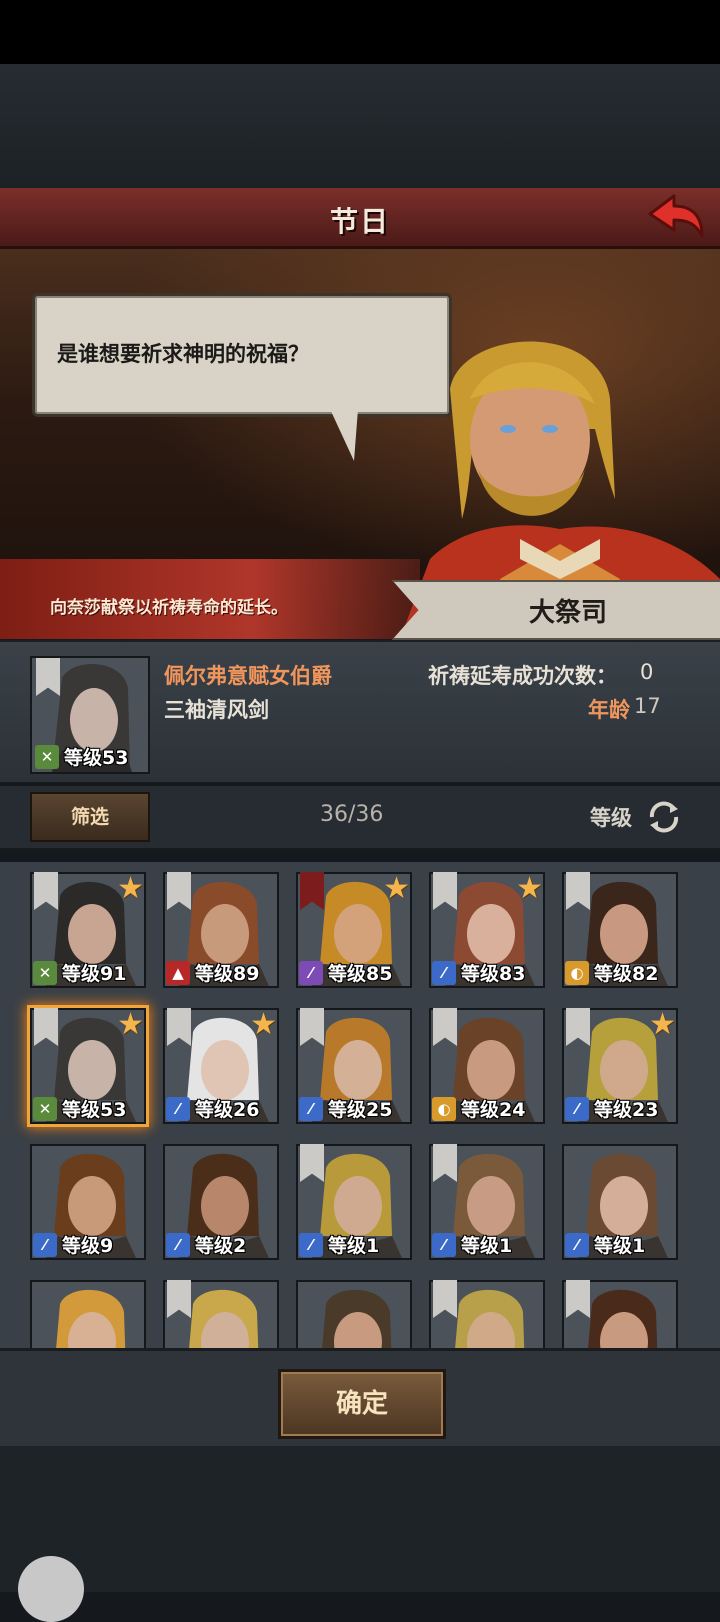 The image size is (720, 1622). What do you see at coordinates (493, 1110) in the screenshot?
I see `hero-level: 等级24` at bounding box center [493, 1110].